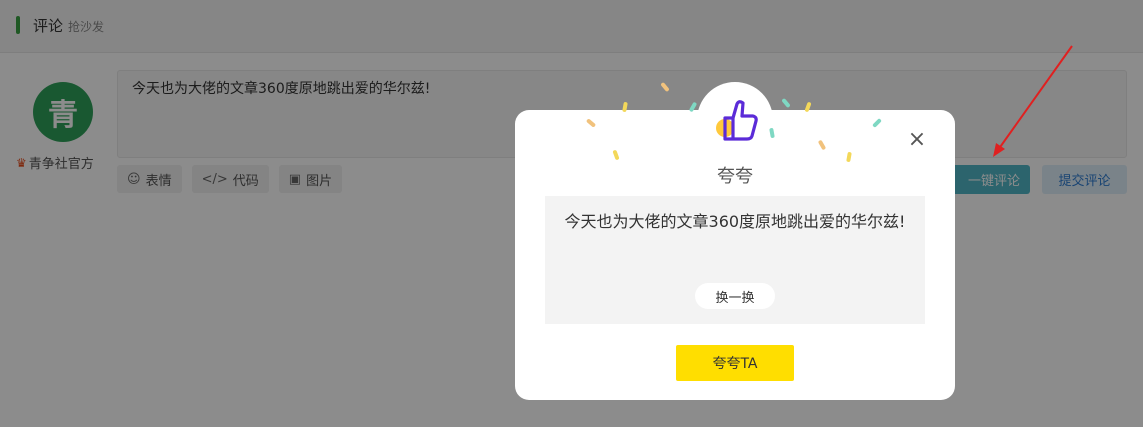 This screenshot has height=427, width=1143. I want to click on thumbs-up-badge, so click(735, 120).